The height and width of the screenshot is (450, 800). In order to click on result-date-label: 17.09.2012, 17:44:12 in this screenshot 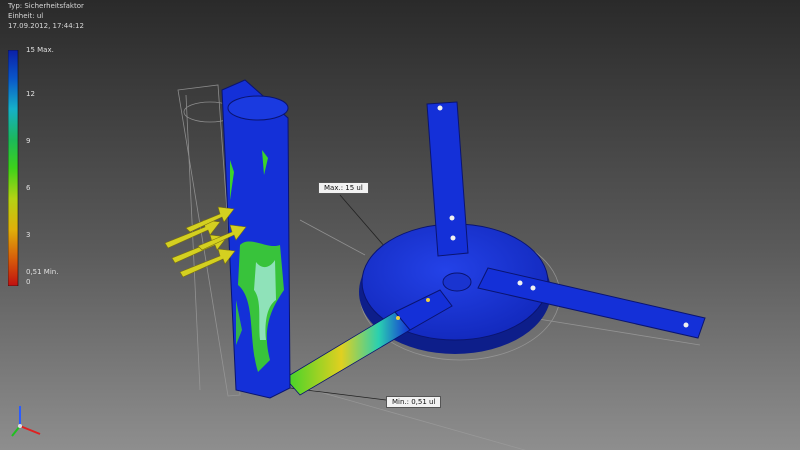, I will do `click(46, 26)`.